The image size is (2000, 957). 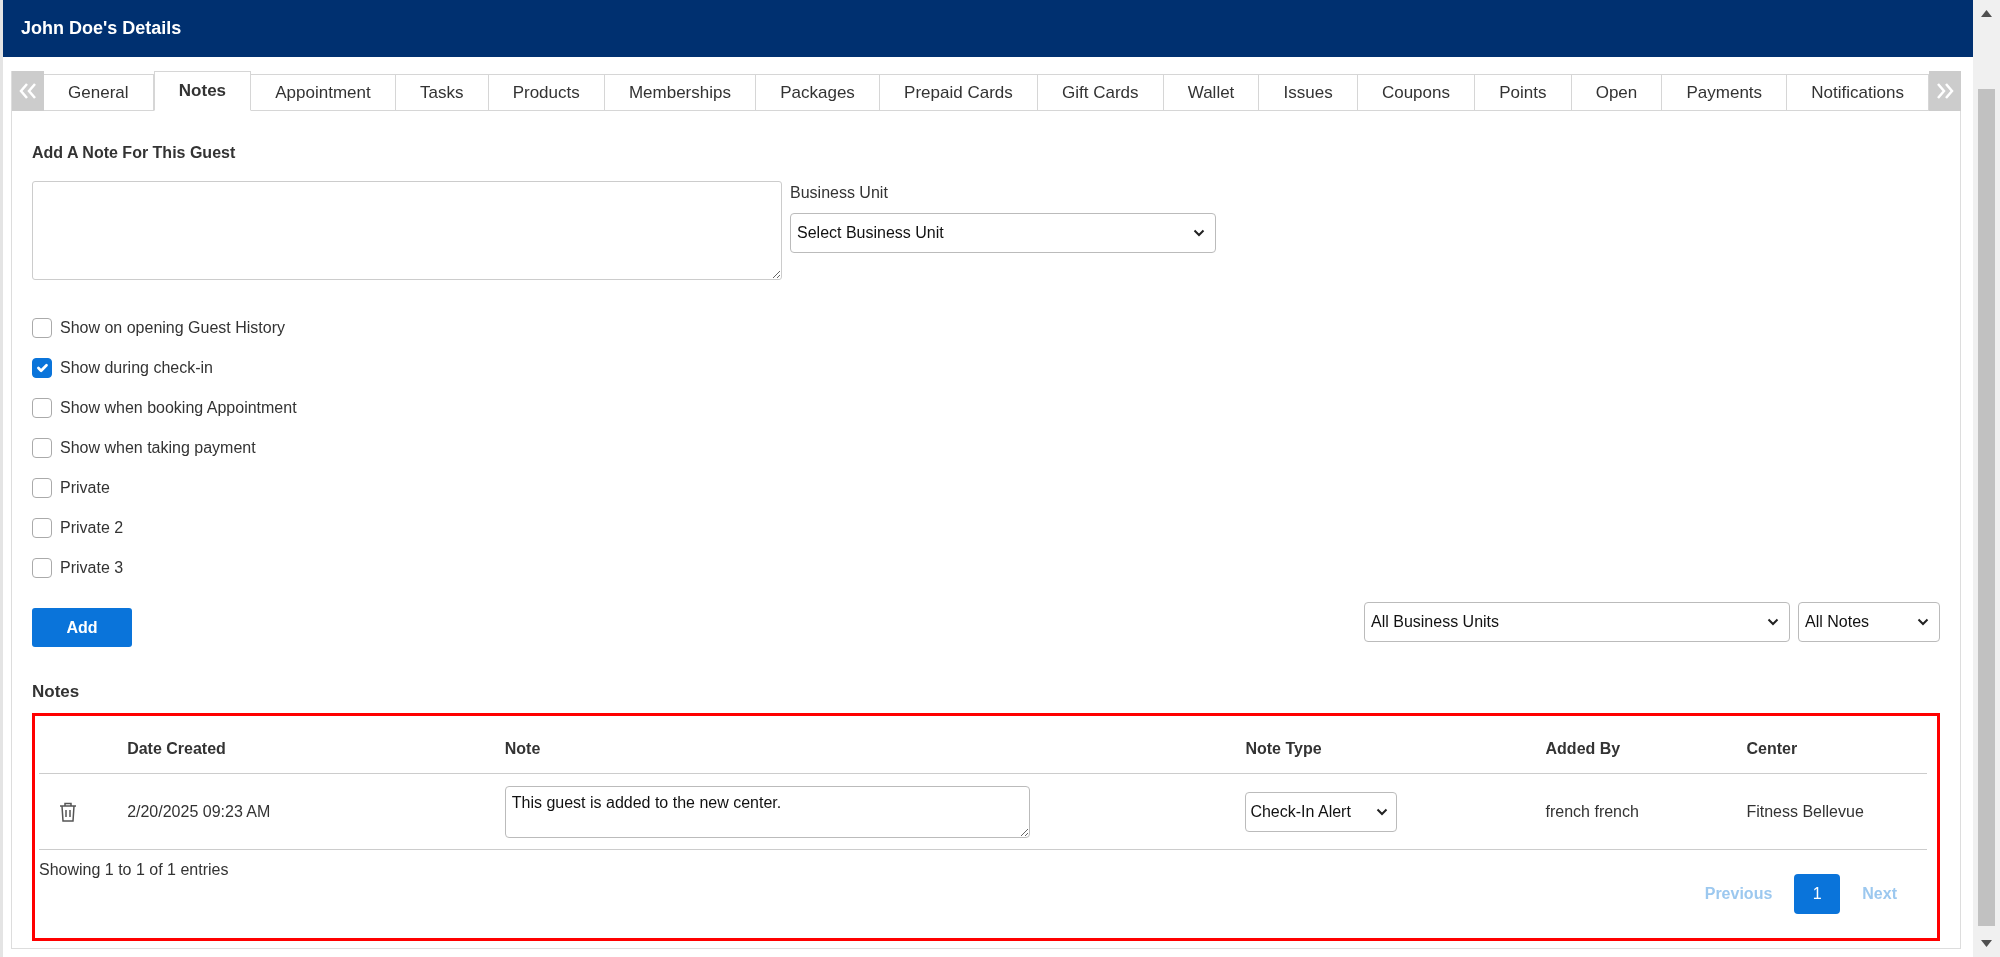 I want to click on checkbox-label: Show when taking payment, so click(x=158, y=448).